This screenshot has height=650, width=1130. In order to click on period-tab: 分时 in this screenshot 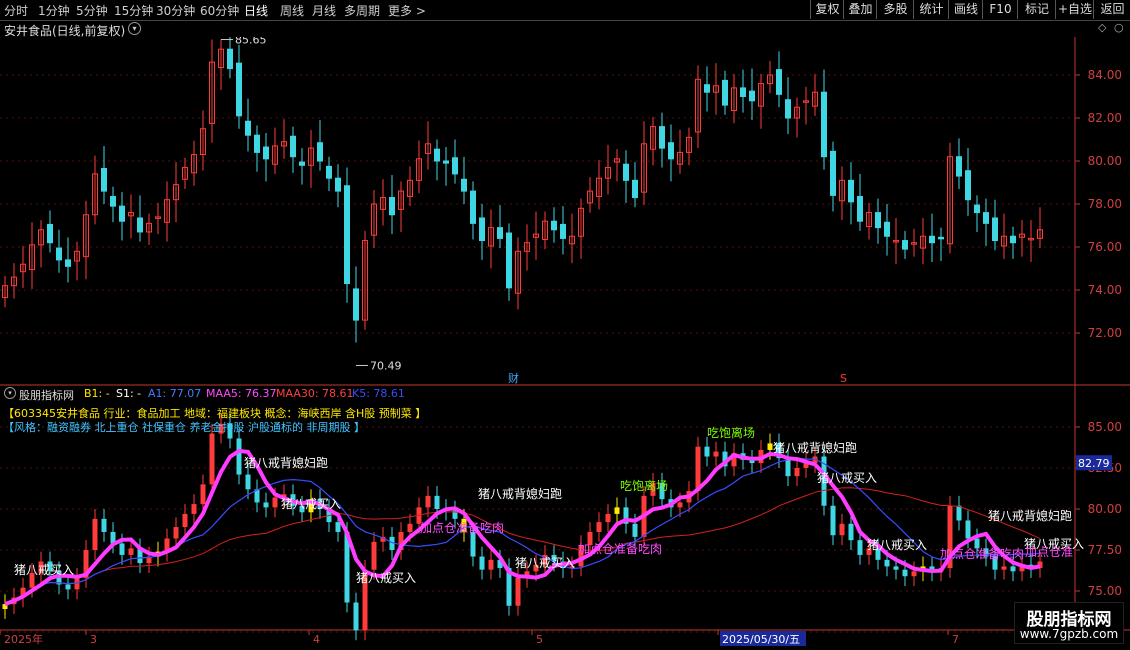, I will do `click(16, 10)`.